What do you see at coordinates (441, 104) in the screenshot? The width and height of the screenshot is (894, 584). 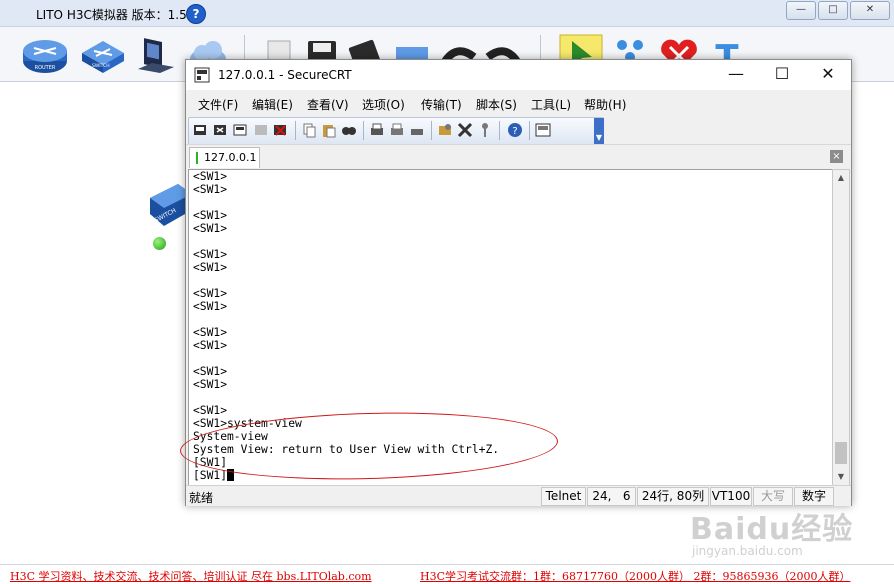 I see `menu-transfer: 传输(T)` at bounding box center [441, 104].